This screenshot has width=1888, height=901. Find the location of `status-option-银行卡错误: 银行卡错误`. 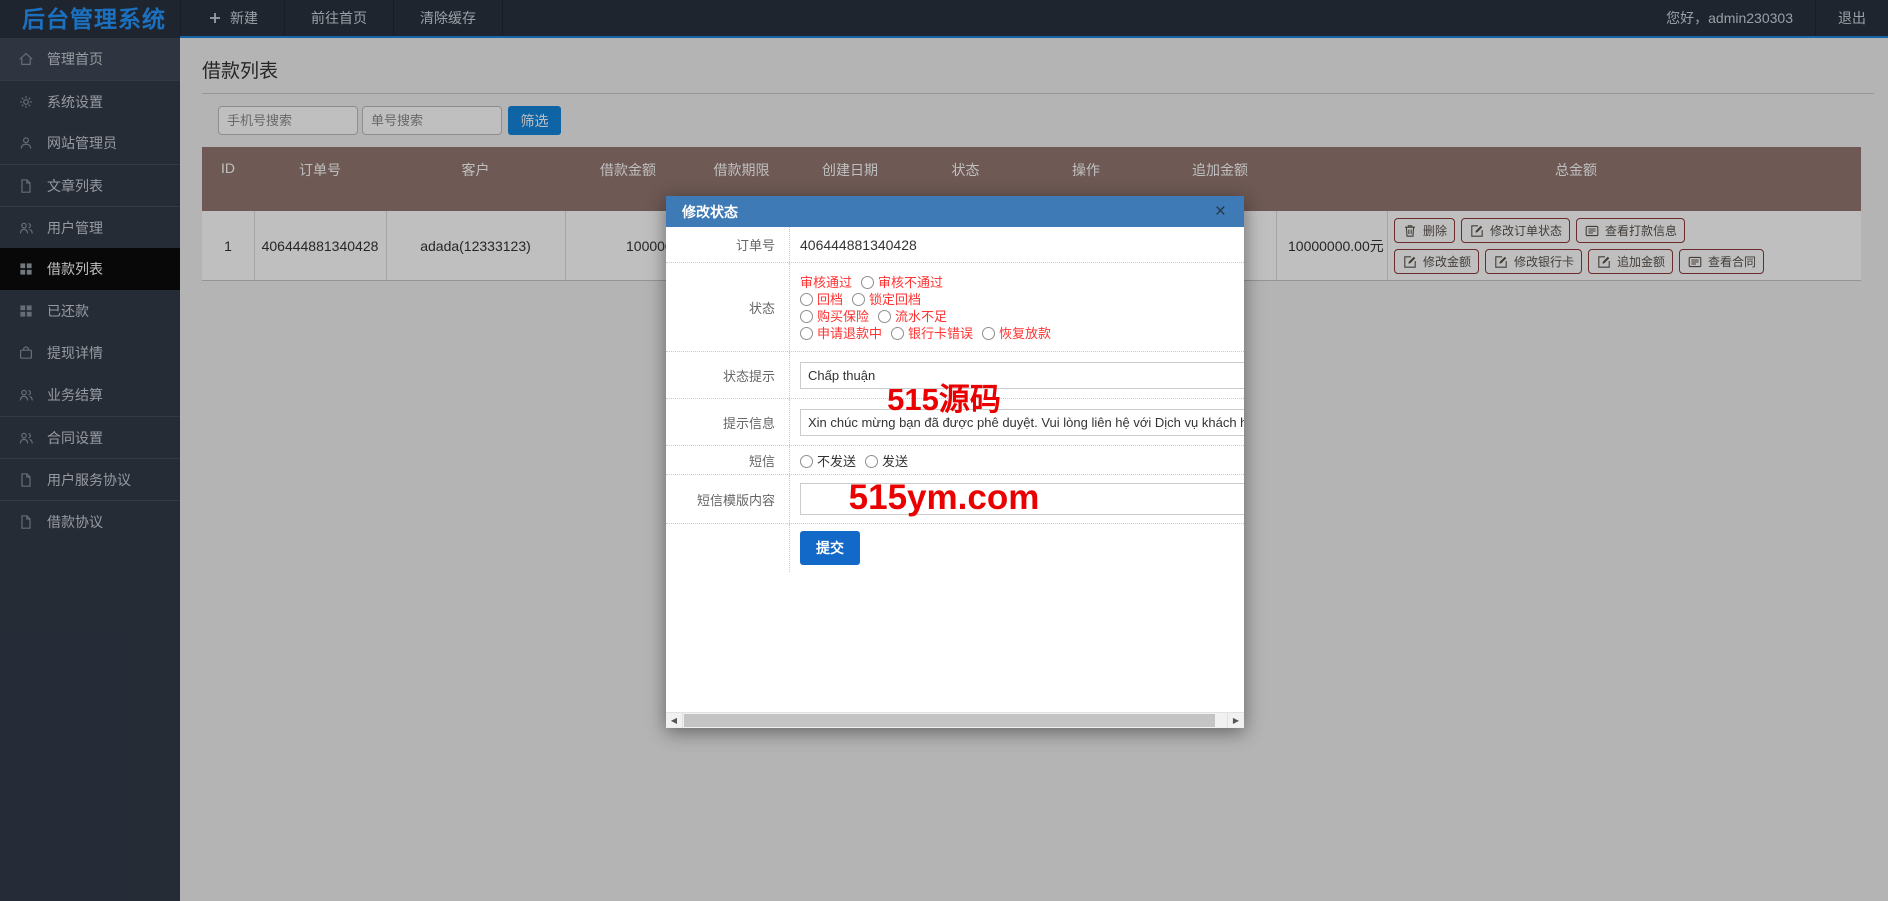

status-option-银行卡错误: 银行卡错误 is located at coordinates (932, 333).